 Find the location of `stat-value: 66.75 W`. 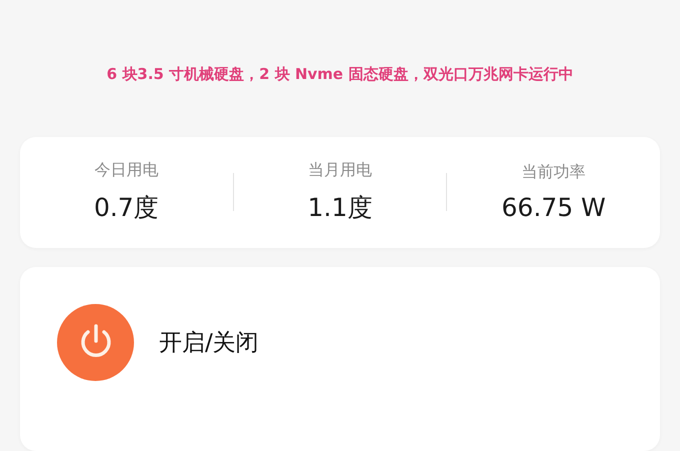

stat-value: 66.75 W is located at coordinates (554, 207).